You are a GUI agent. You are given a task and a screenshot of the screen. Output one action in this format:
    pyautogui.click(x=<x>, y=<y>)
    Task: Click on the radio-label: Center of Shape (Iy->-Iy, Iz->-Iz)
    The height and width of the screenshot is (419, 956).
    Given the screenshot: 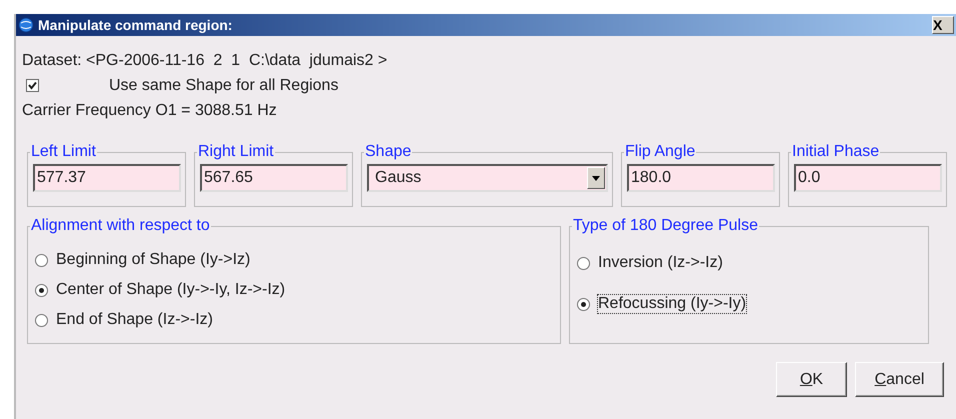 What is the action you would take?
    pyautogui.click(x=171, y=290)
    